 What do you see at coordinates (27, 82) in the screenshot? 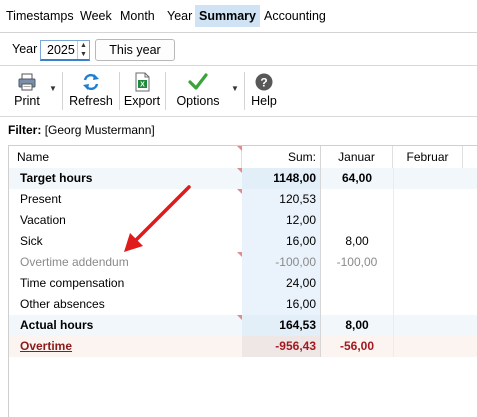
I see `printer-icon` at bounding box center [27, 82].